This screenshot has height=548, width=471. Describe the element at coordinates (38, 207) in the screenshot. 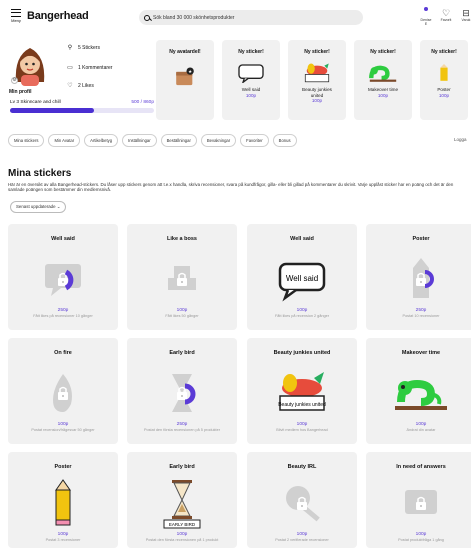

I see `sort-select: Senast uppdaterade ⌄` at that location.